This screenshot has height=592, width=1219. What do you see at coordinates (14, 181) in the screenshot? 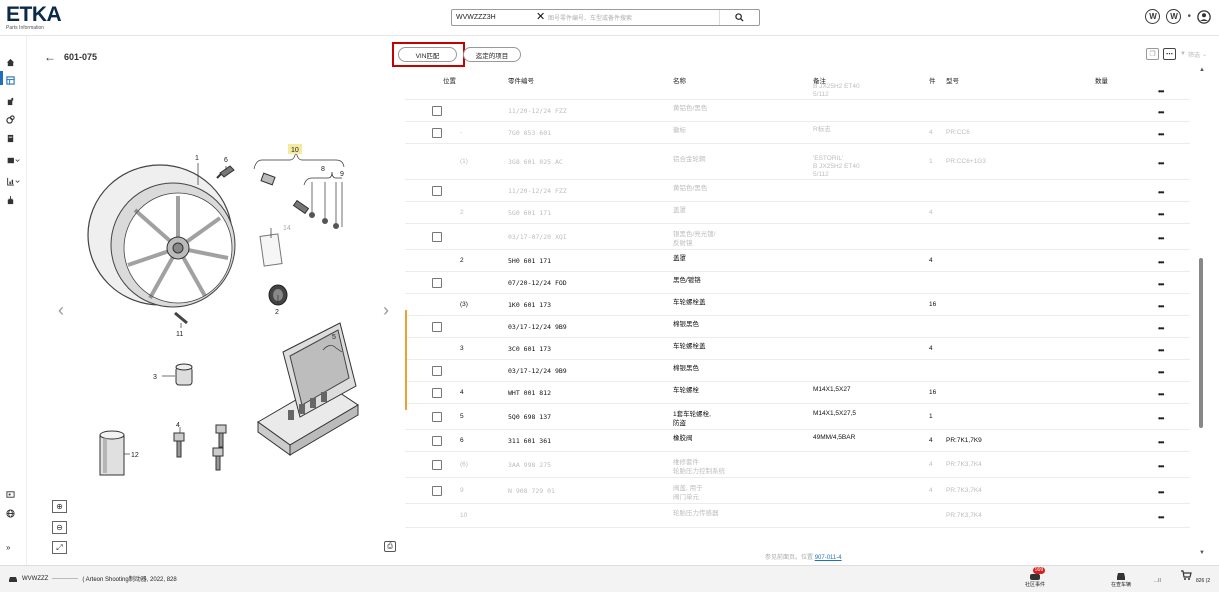
I see `statistics-icon` at bounding box center [14, 181].